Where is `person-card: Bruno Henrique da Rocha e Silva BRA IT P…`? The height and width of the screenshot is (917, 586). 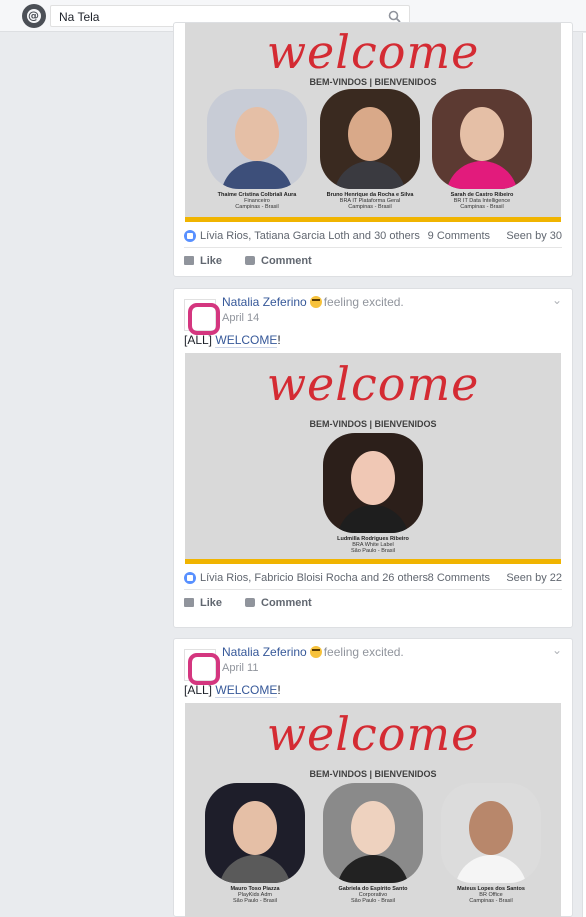
person-card: Bruno Henrique da Rocha e Silva BRA IT P… is located at coordinates (370, 149).